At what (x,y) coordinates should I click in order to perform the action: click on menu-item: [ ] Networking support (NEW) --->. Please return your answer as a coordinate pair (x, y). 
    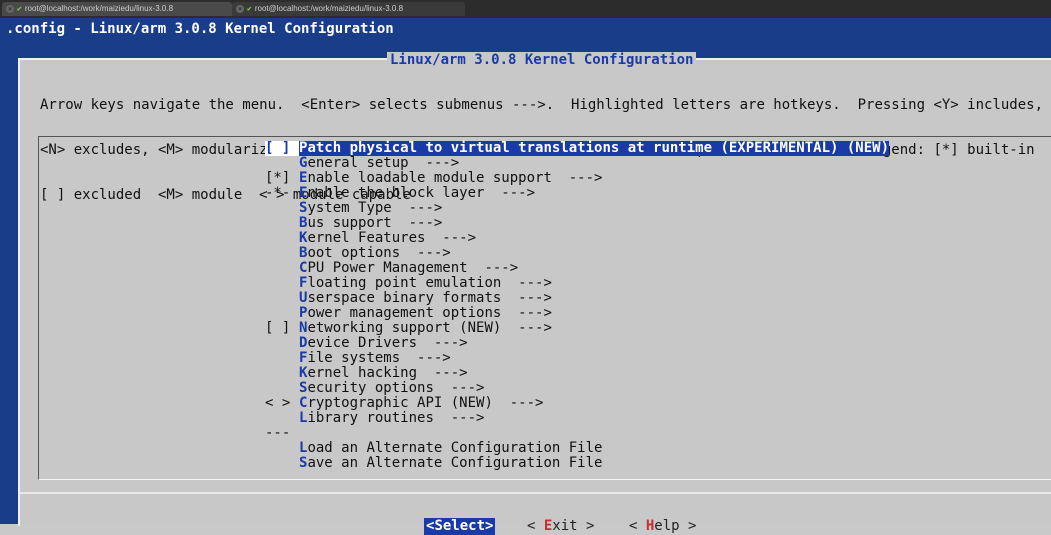
    Looking at the image, I should click on (577, 328).